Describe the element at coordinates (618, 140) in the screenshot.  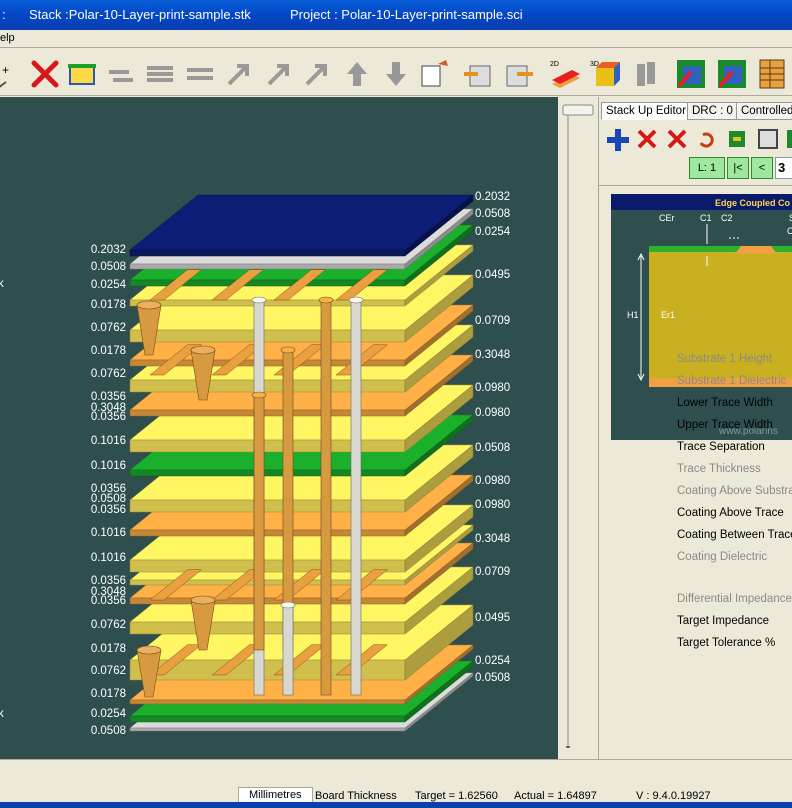
I see `add-layer-icon` at that location.